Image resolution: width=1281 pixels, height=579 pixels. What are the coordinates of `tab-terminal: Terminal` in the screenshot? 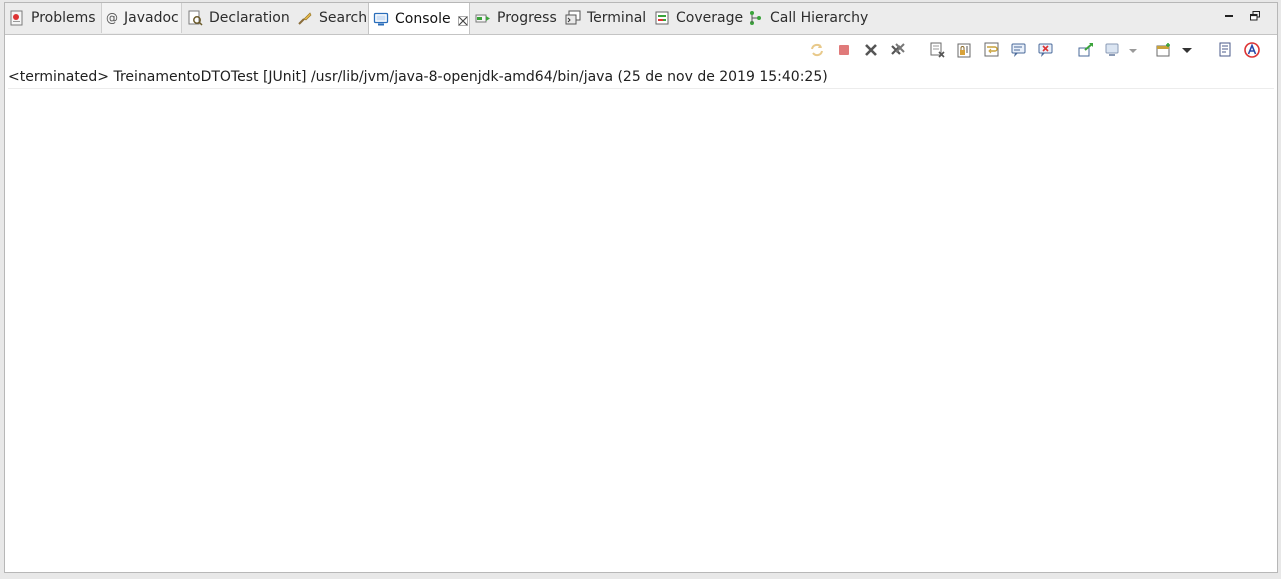 It's located at (606, 18).